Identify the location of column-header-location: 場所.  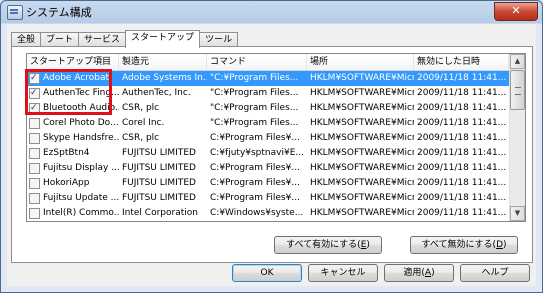
(360, 62).